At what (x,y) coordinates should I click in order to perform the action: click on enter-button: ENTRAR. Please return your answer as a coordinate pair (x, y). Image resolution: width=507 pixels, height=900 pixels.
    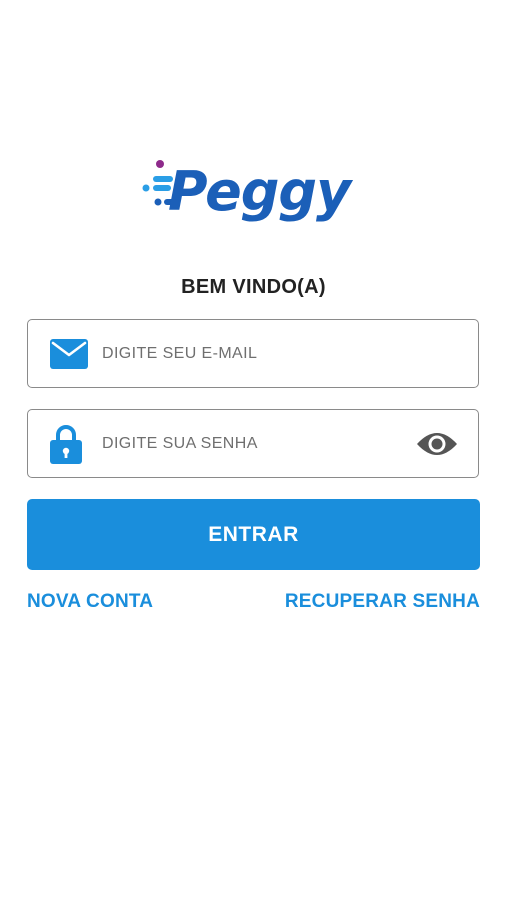
    Looking at the image, I should click on (253, 534).